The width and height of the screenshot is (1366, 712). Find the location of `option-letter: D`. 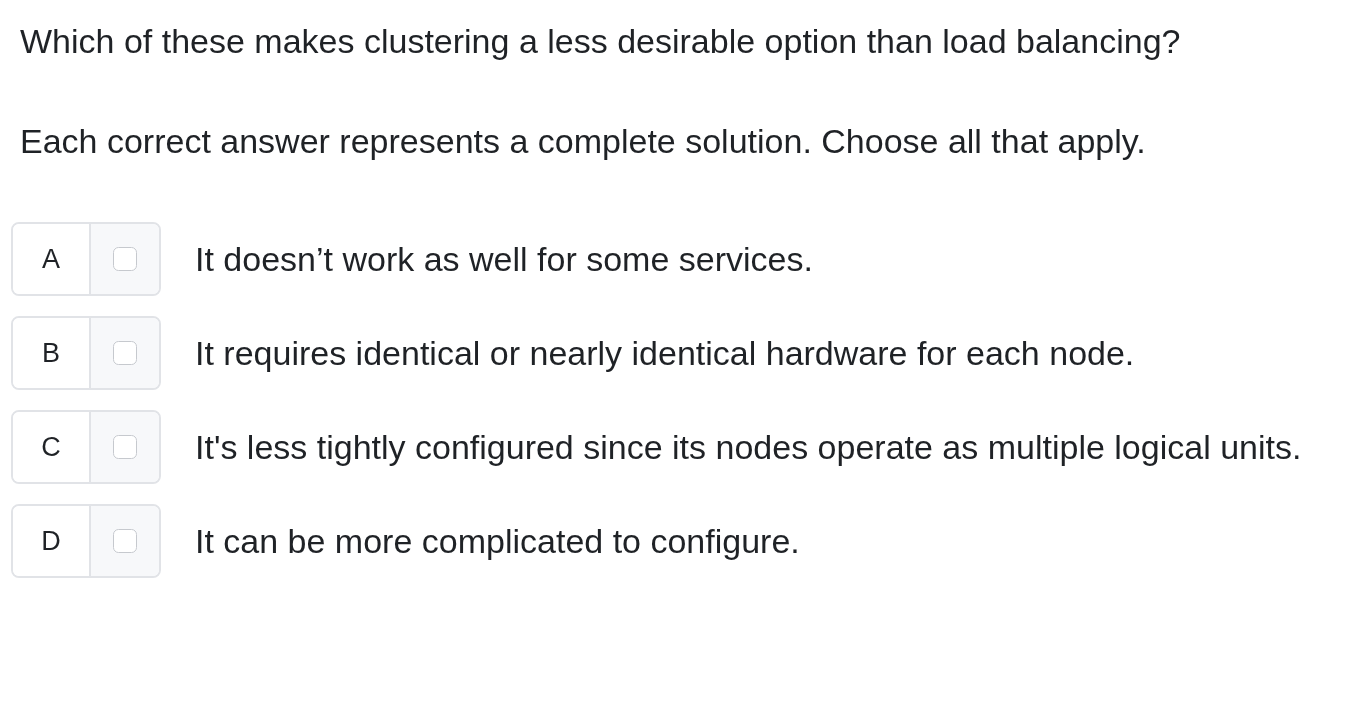

option-letter: D is located at coordinates (52, 541).